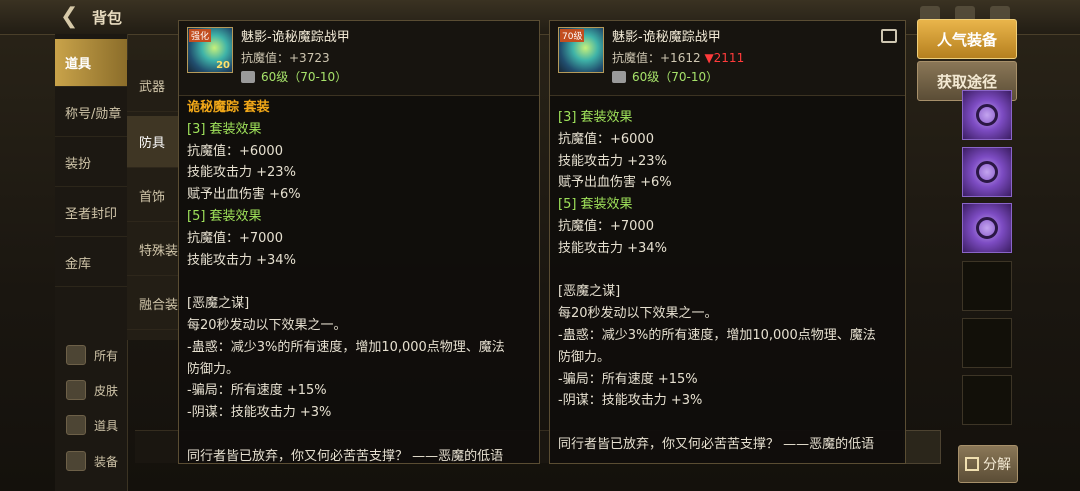 The height and width of the screenshot is (491, 1080). What do you see at coordinates (967, 39) in the screenshot?
I see `popular-equipment-button: 人气装备` at bounding box center [967, 39].